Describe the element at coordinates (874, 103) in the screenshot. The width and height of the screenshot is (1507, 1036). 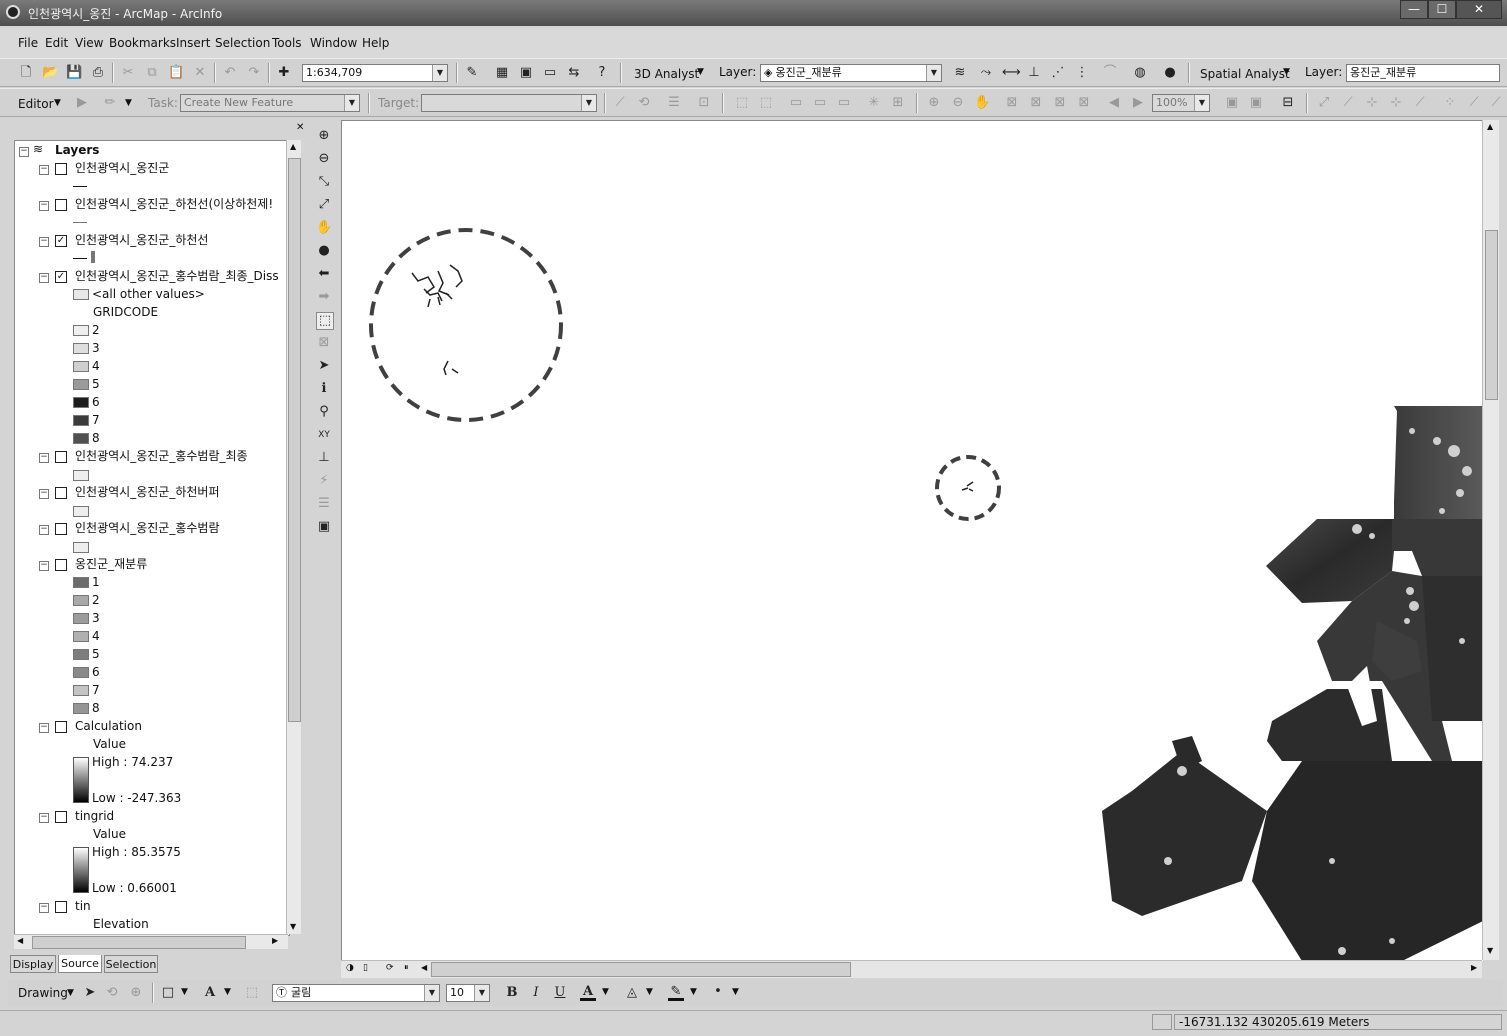
I see `explode-icon: ✳` at that location.